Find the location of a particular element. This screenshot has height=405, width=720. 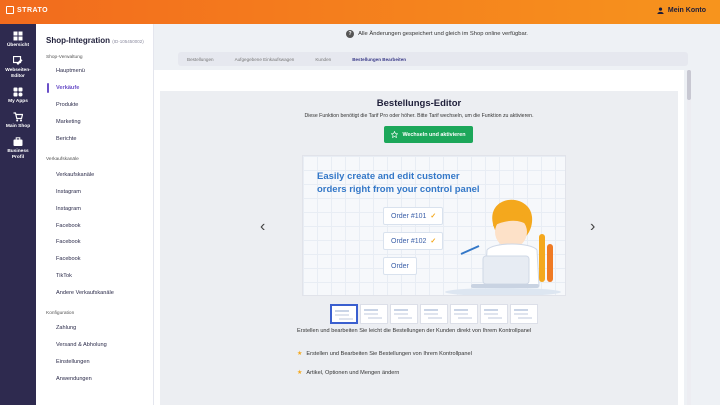

sidebar-item-hauptmenue: Hauptmenü is located at coordinates (70, 71).